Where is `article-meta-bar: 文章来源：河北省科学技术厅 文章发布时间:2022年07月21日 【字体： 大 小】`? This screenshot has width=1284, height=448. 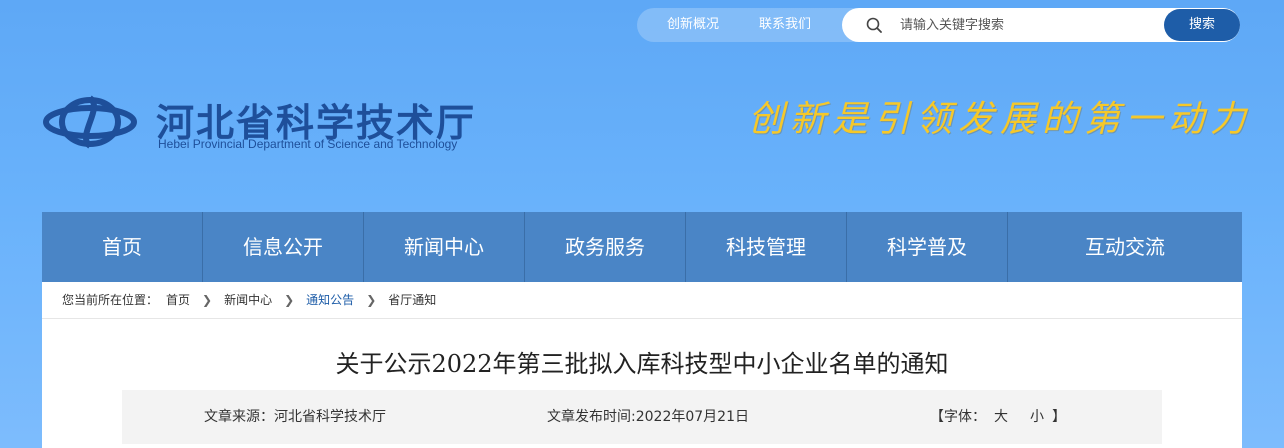 article-meta-bar: 文章来源：河北省科学技术厅 文章发布时间:2022年07月21日 【字体： 大 小】 is located at coordinates (642, 417).